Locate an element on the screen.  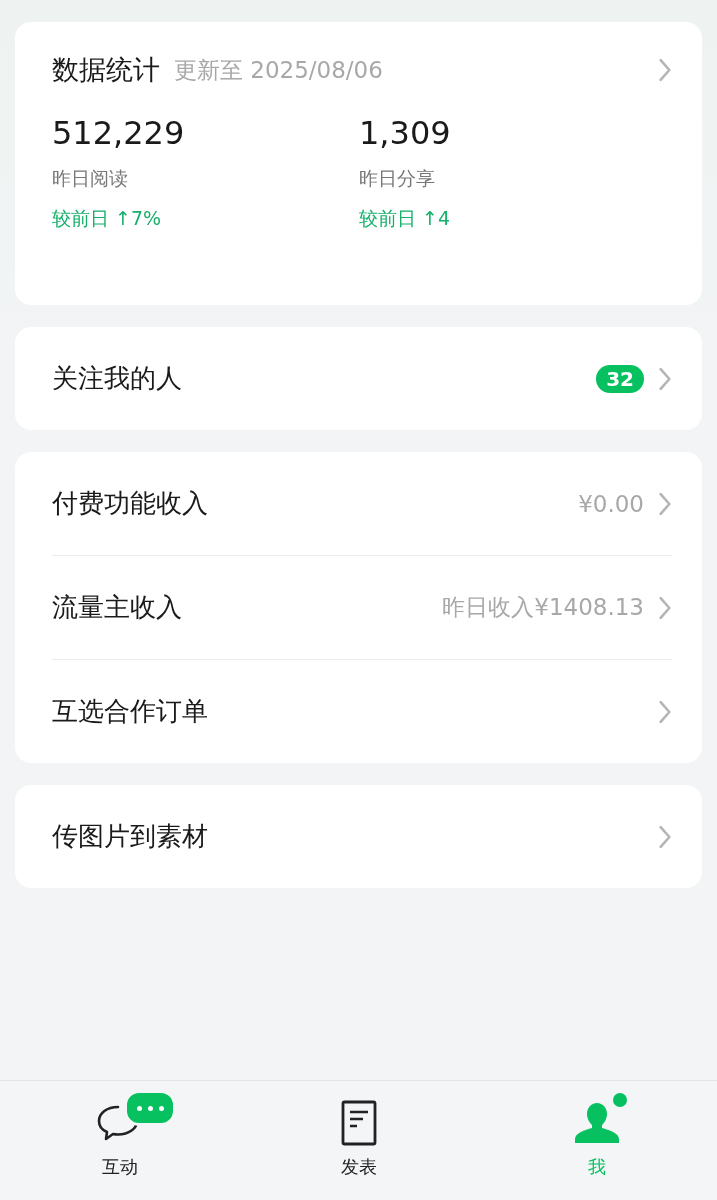
menu-row: 付费功能收入 ¥0.00 is located at coordinates (362, 503).